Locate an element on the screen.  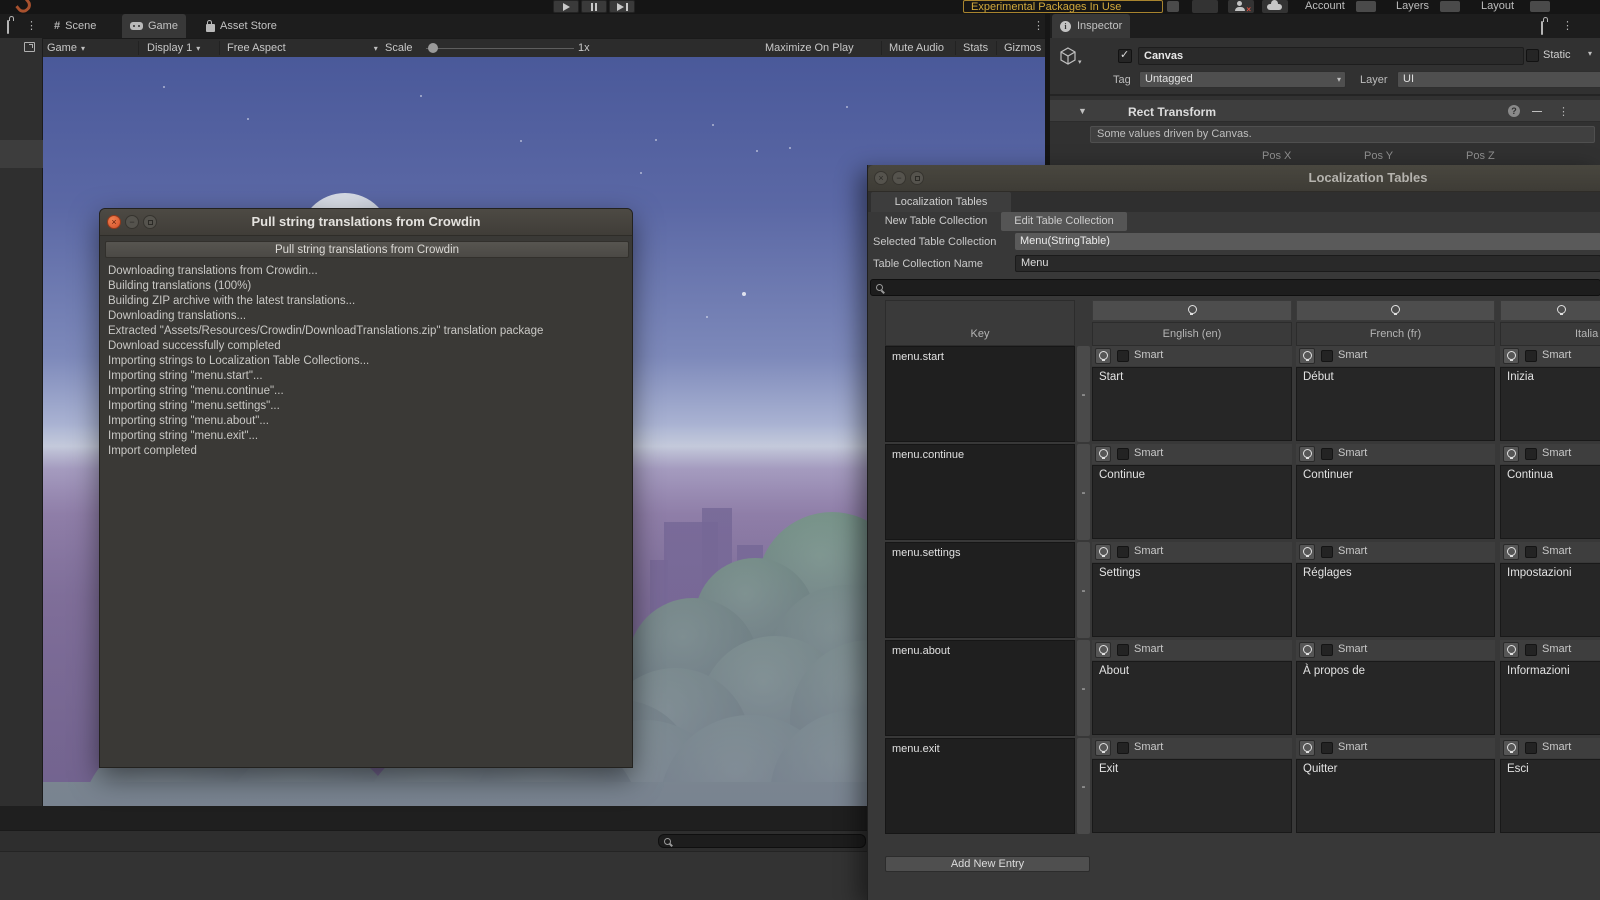
panel-lock-icon is located at coordinates (8, 27).